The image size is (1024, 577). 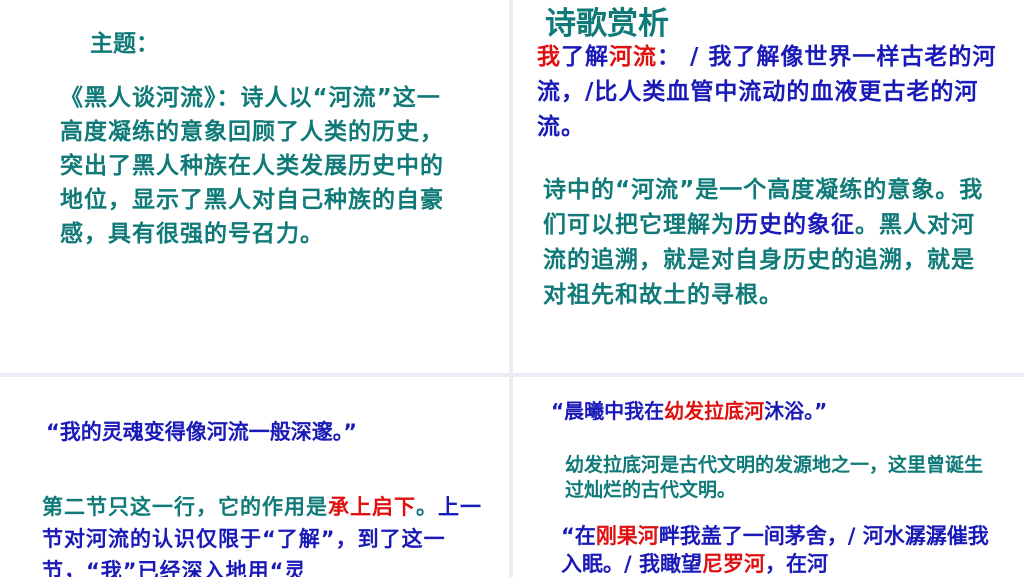 I want to click on note-highlight: 承上启下, so click(x=372, y=507).